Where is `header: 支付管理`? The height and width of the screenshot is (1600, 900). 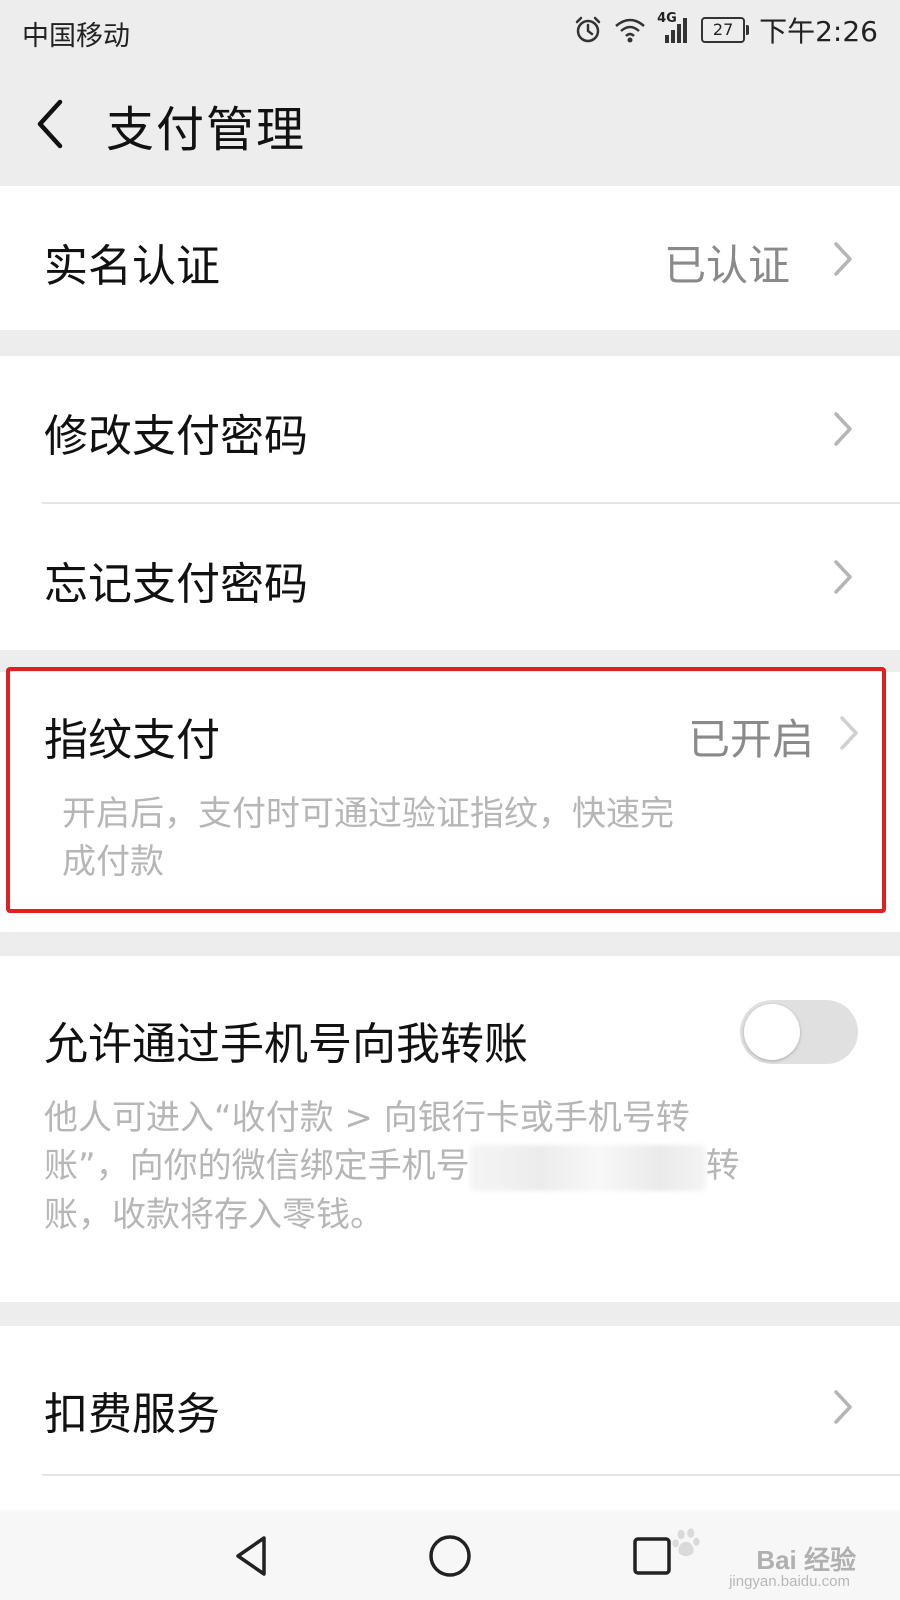
header: 支付管理 is located at coordinates (450, 124).